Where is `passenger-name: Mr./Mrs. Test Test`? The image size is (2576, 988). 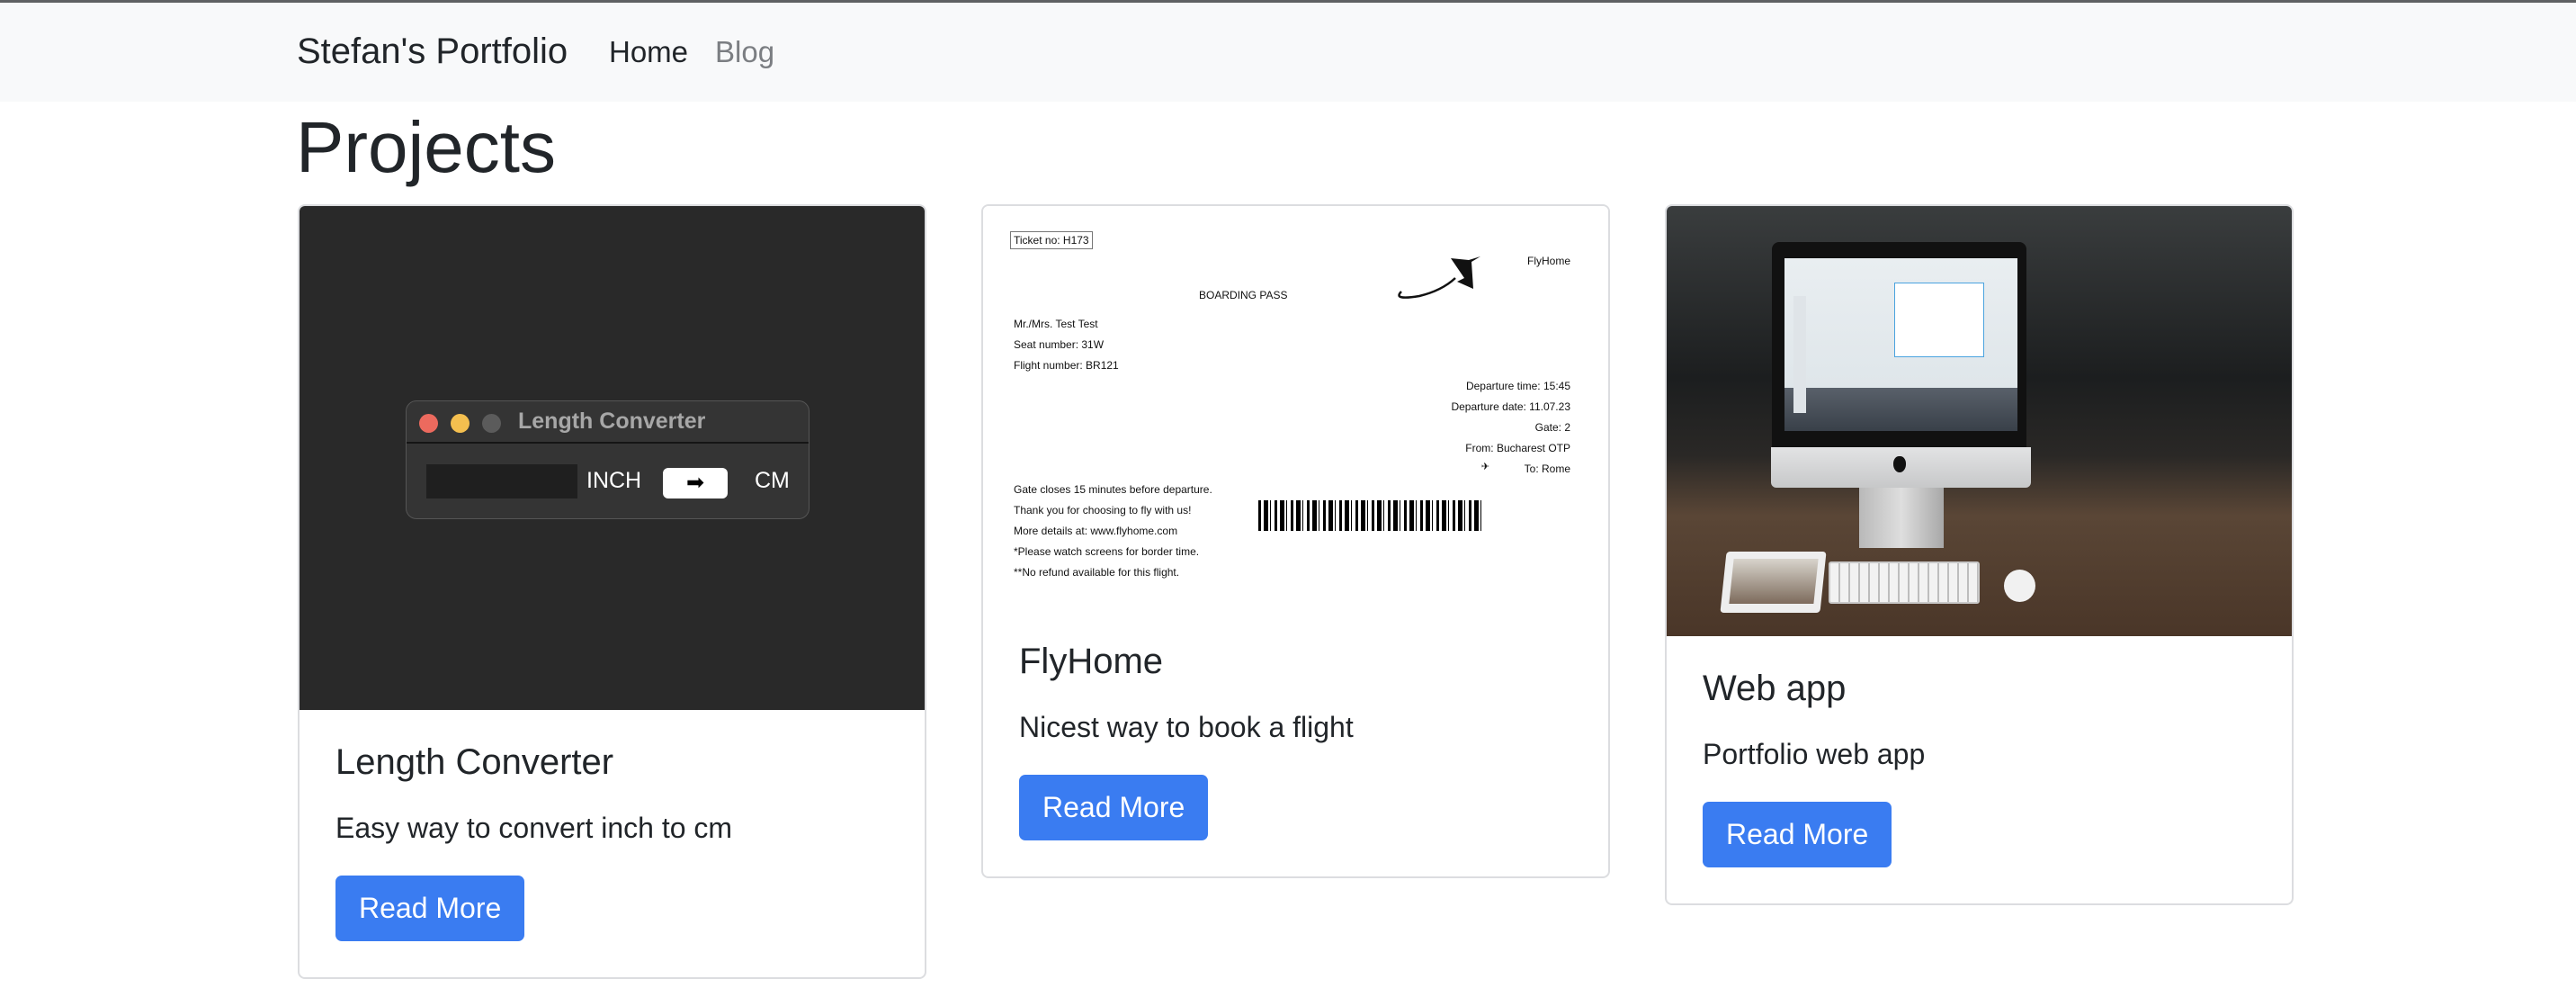
passenger-name: Mr./Mrs. Test Test is located at coordinates (1056, 324).